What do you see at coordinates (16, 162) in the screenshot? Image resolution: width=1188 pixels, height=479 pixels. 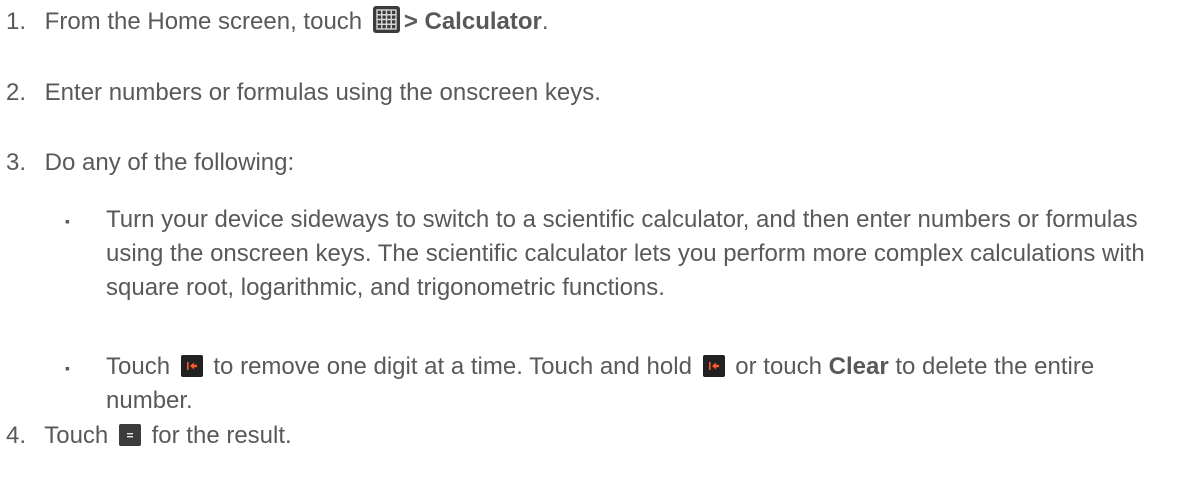 I see `step-number: 3.` at bounding box center [16, 162].